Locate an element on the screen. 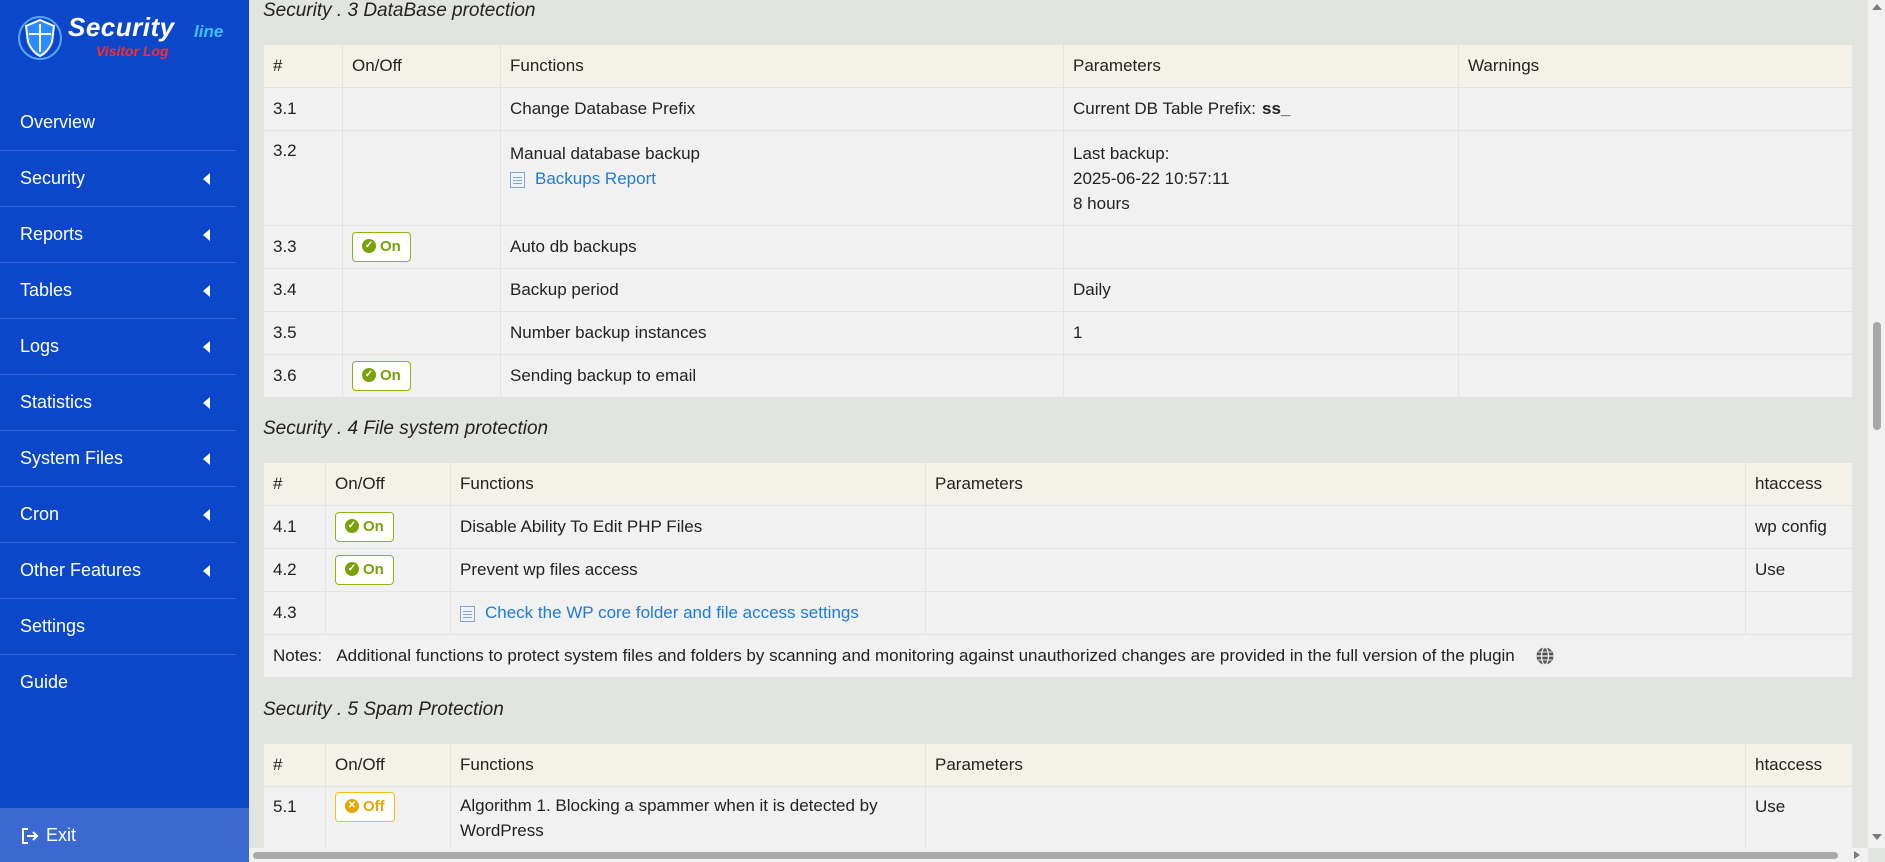 The image size is (1885, 862). scroll-up-arrow-icon is located at coordinates (1877, 7).